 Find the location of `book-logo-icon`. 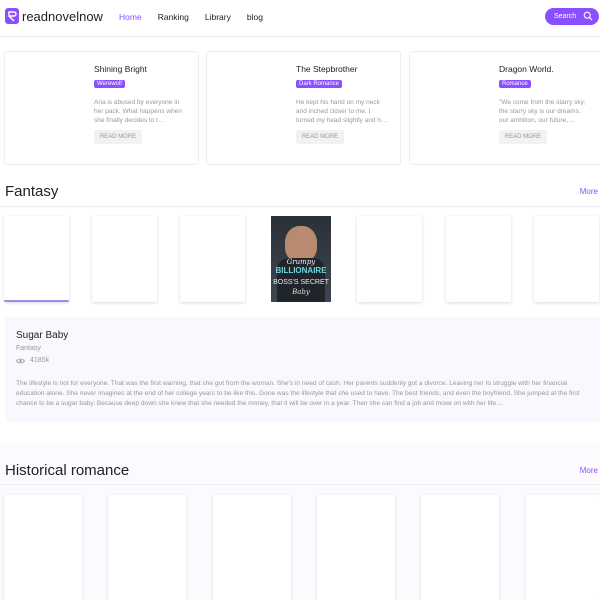

book-logo-icon is located at coordinates (12, 16).